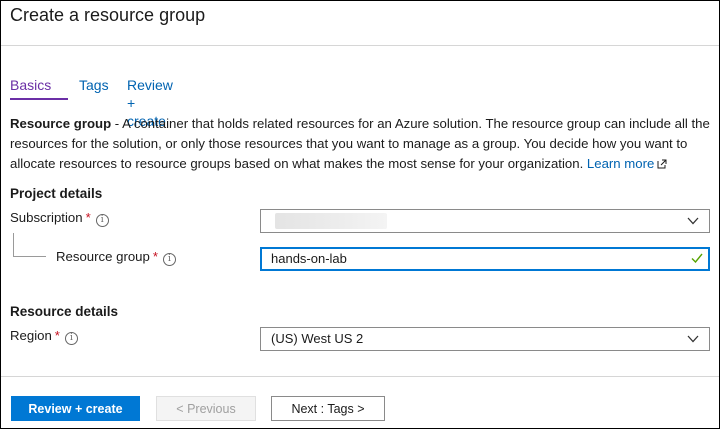  Describe the element at coordinates (150, 102) in the screenshot. I see `tab-review-create: Review + create` at that location.